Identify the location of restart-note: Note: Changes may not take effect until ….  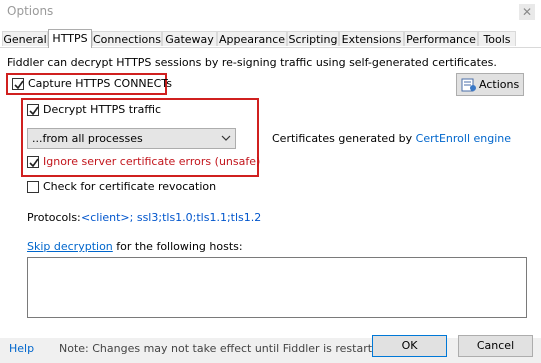
(224, 348).